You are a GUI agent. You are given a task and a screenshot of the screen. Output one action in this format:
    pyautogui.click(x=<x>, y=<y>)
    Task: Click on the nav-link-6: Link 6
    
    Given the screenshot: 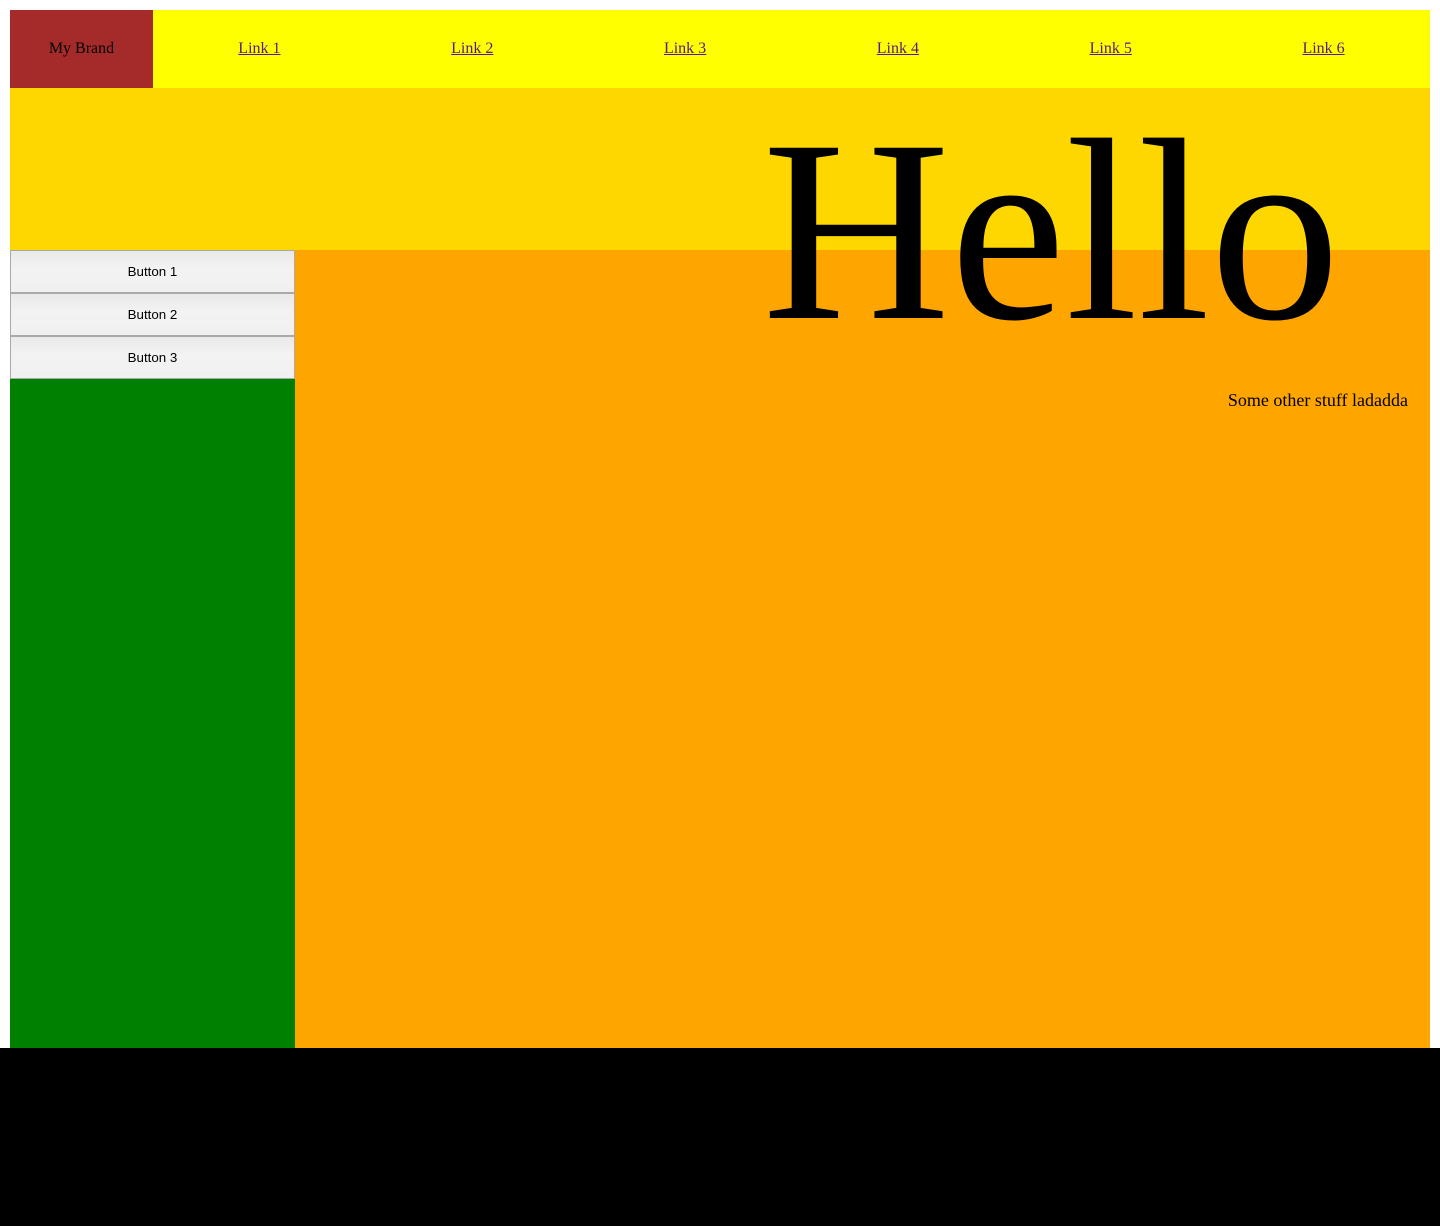 What is the action you would take?
    pyautogui.click(x=1323, y=49)
    